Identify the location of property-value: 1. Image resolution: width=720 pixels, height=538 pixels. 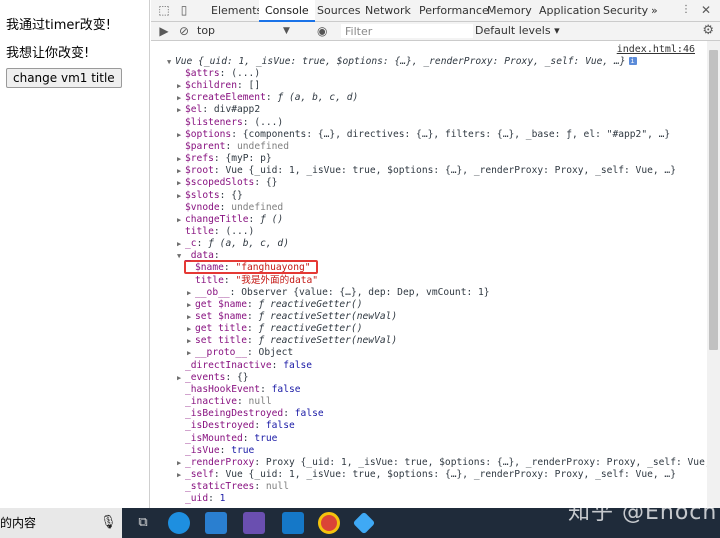
(222, 498).